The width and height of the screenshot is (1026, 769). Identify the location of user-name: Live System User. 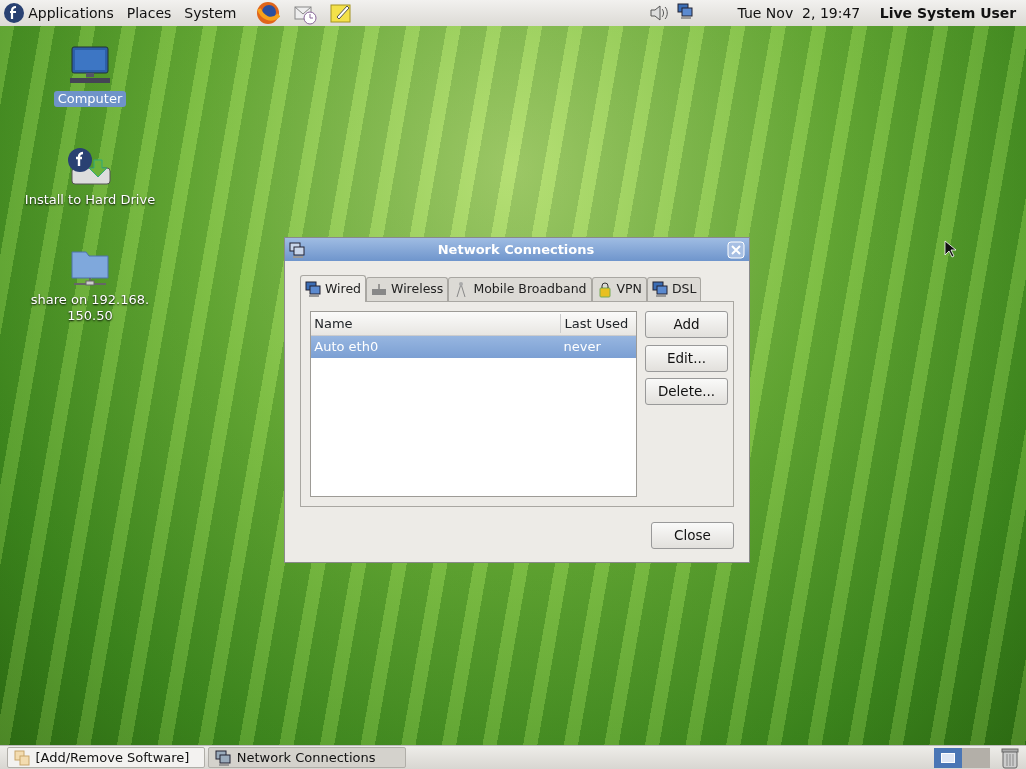
(948, 13).